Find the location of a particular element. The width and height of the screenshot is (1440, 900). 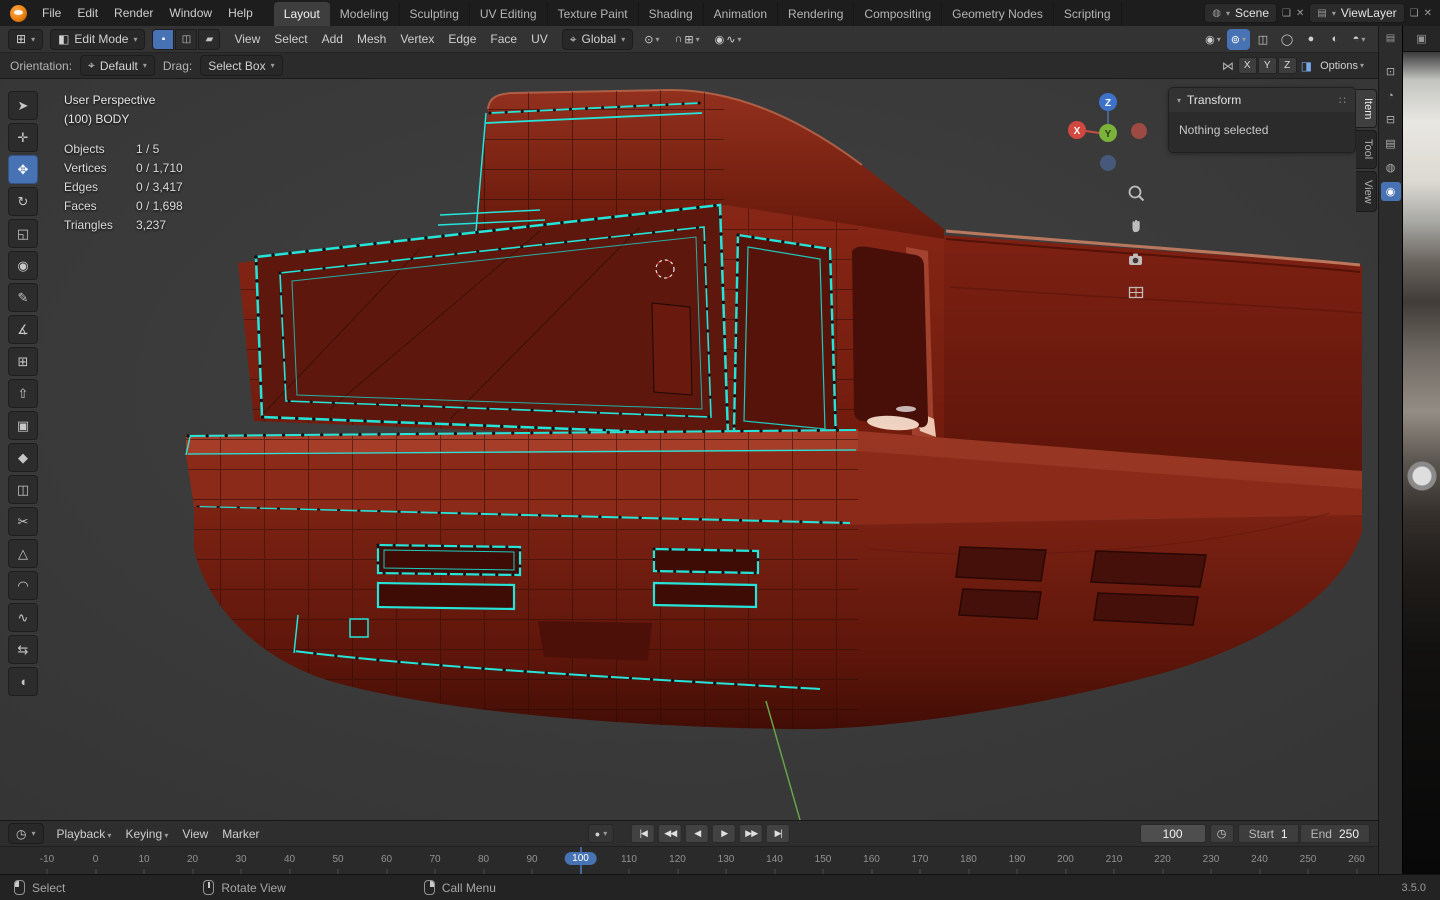

transform-panel-header: ▾ Transform ∷ is located at coordinates (1262, 100).